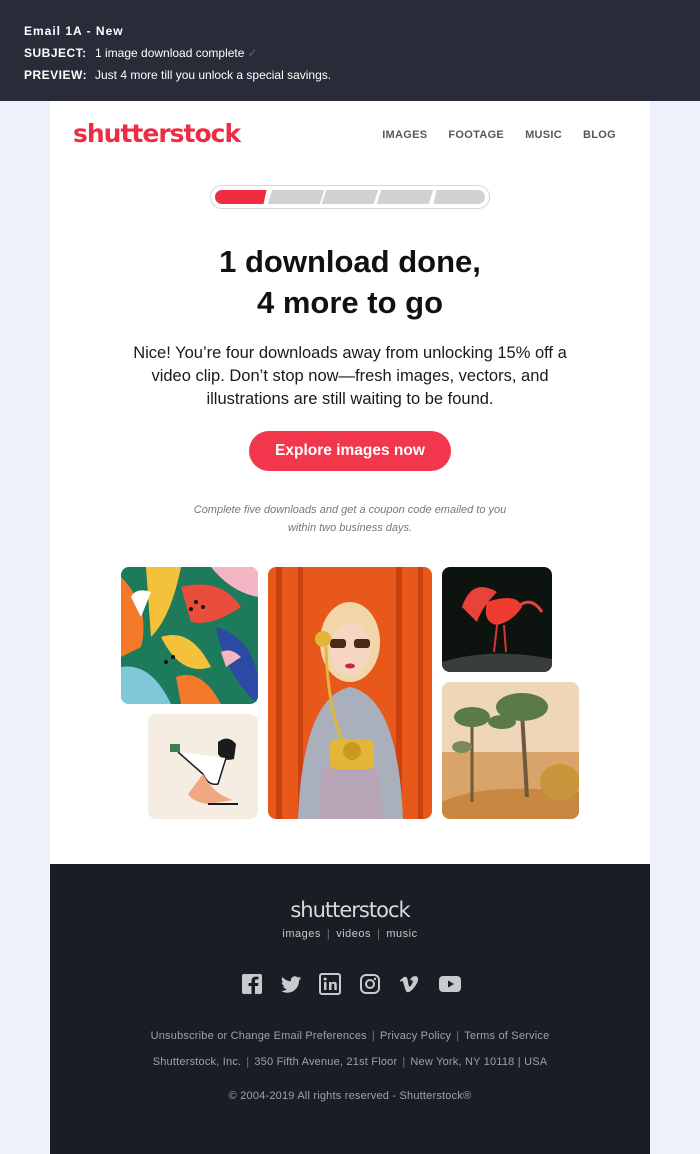 This screenshot has height=1154, width=700. I want to click on headline: 1 download done, 4 more to go, so click(350, 282).